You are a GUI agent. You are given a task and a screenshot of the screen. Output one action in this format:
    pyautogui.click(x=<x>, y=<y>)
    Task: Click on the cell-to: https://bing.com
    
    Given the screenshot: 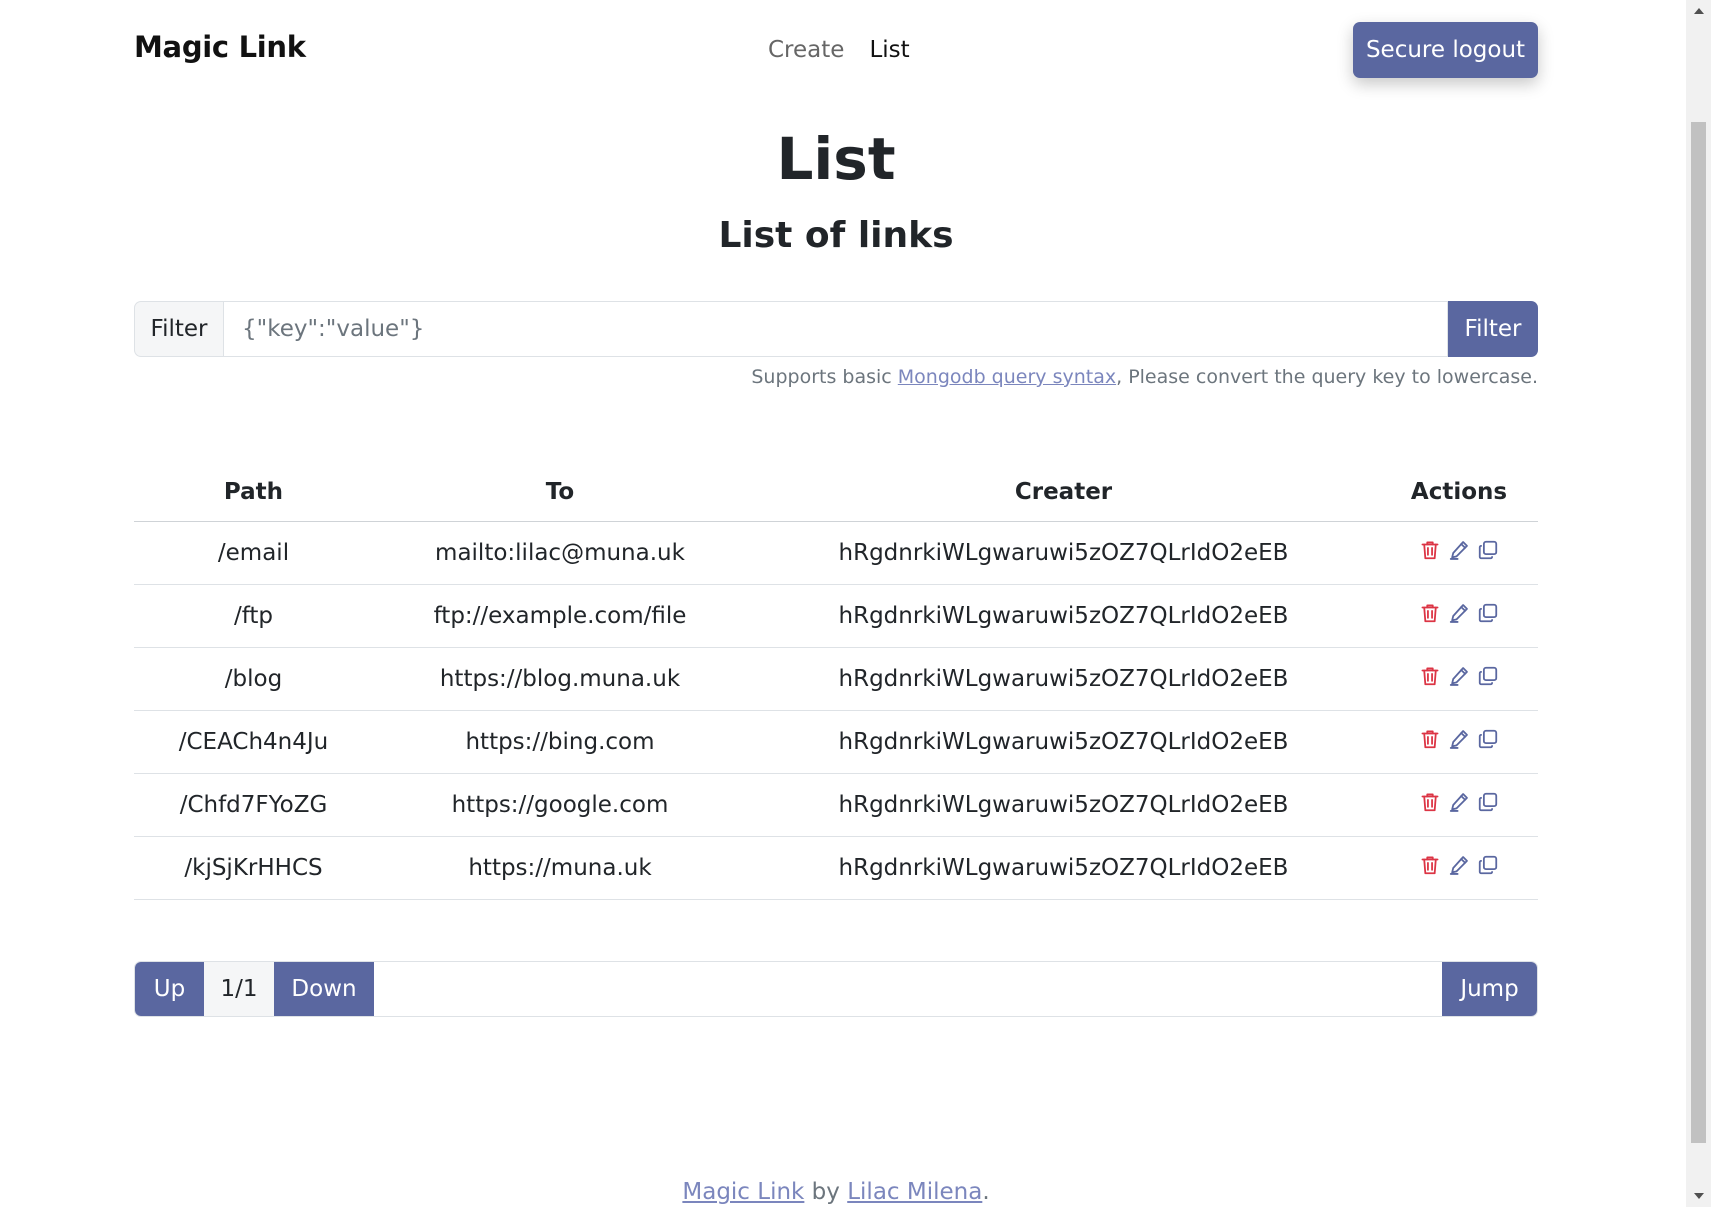 What is the action you would take?
    pyautogui.click(x=560, y=742)
    